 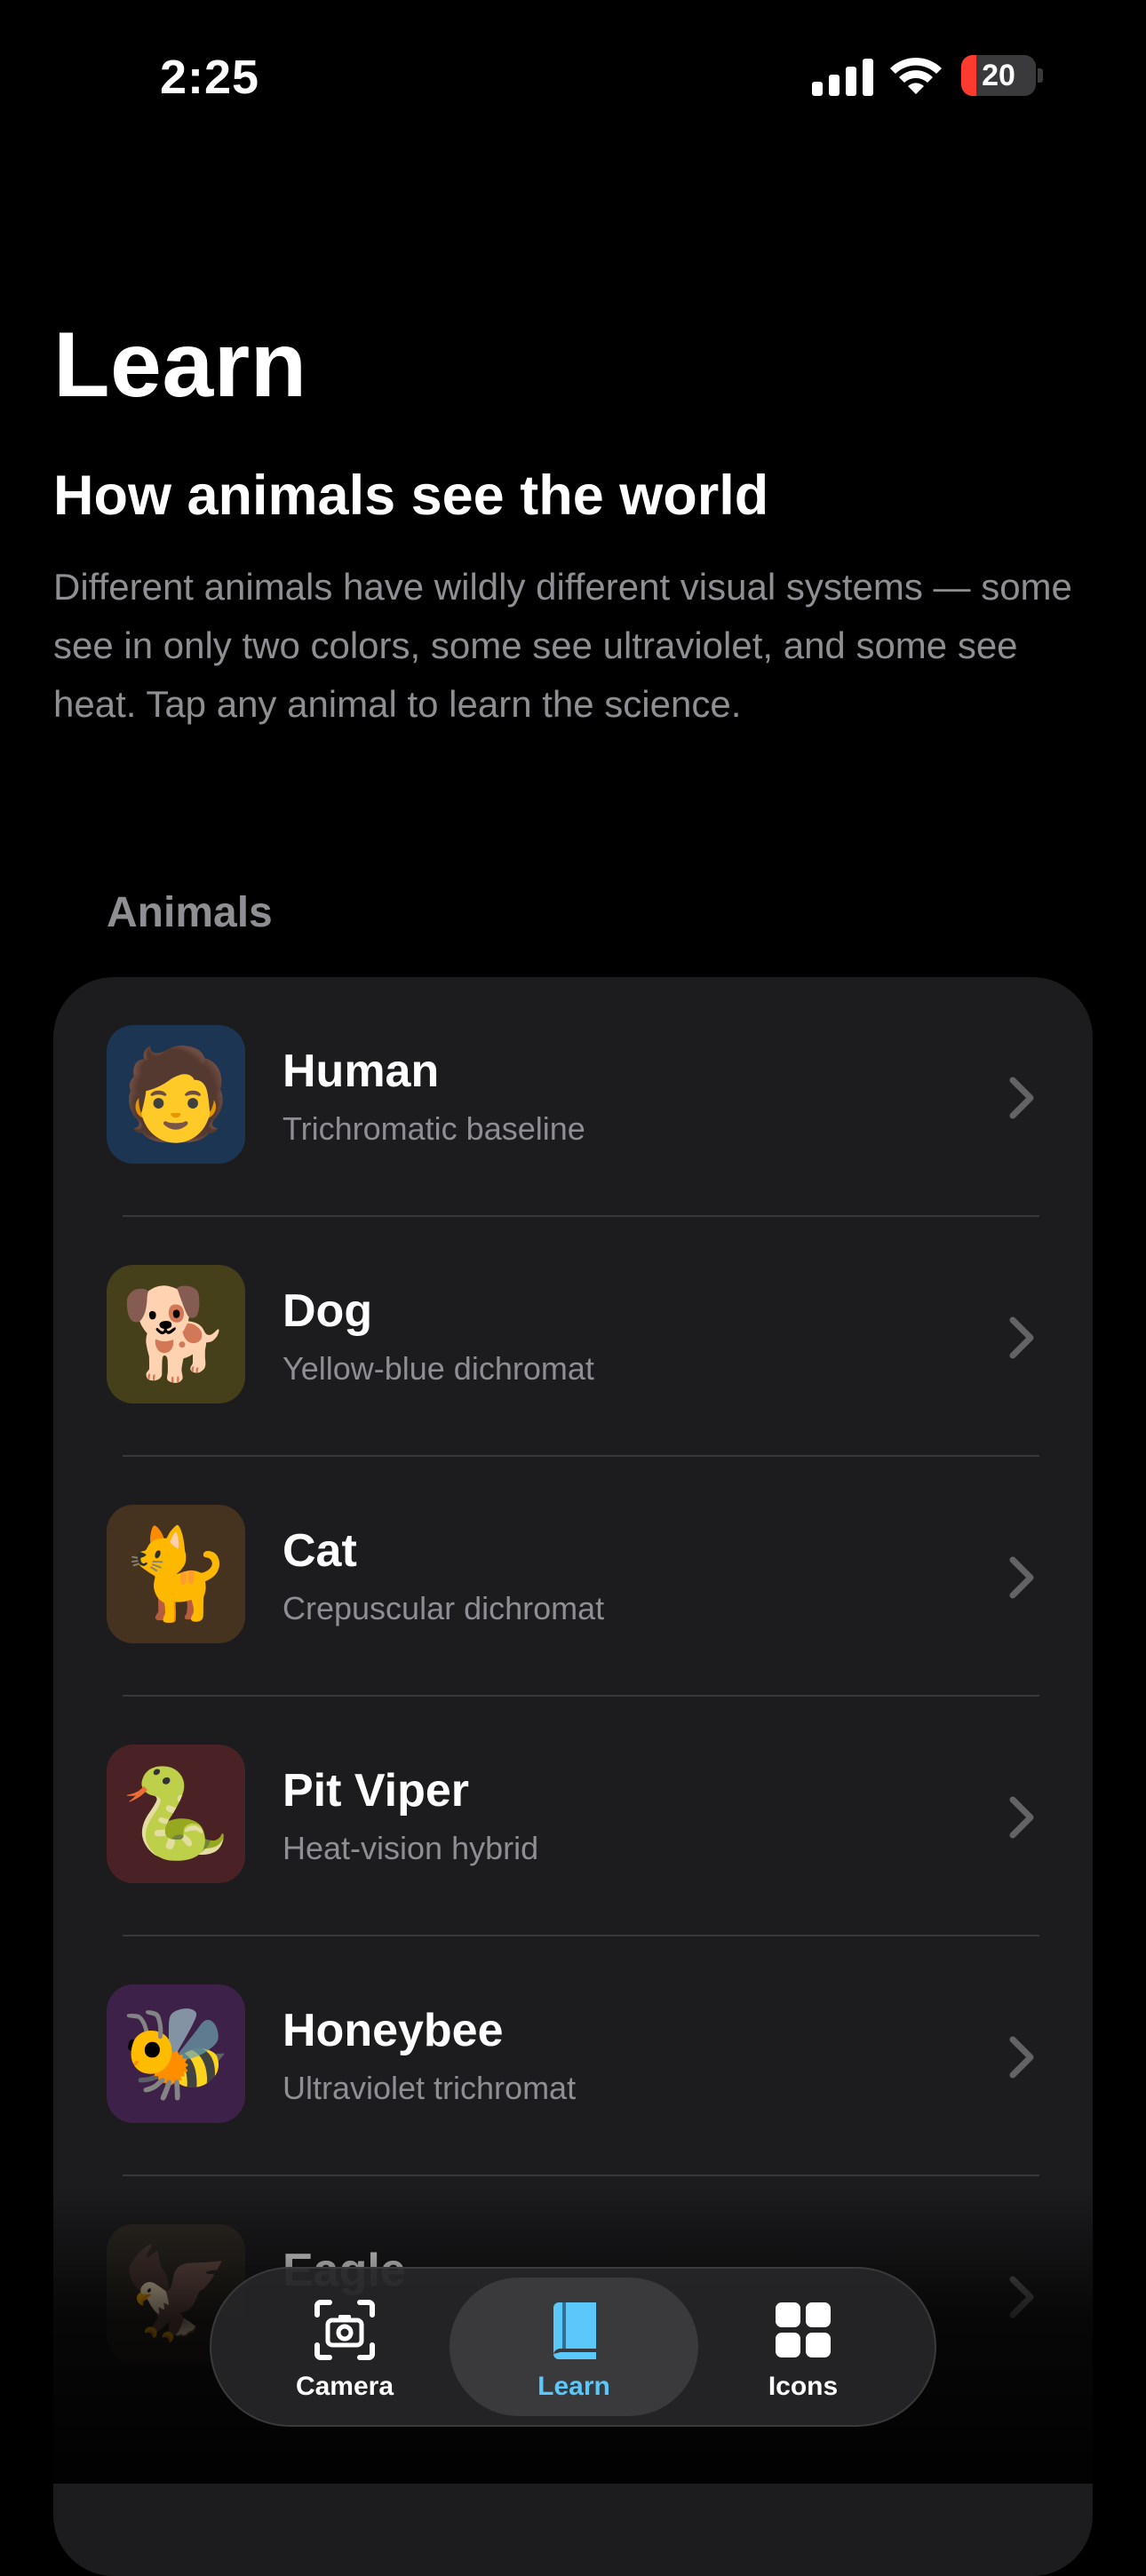 What do you see at coordinates (444, 1608) in the screenshot?
I see `list-item-subtitle: Crepuscular dichromat` at bounding box center [444, 1608].